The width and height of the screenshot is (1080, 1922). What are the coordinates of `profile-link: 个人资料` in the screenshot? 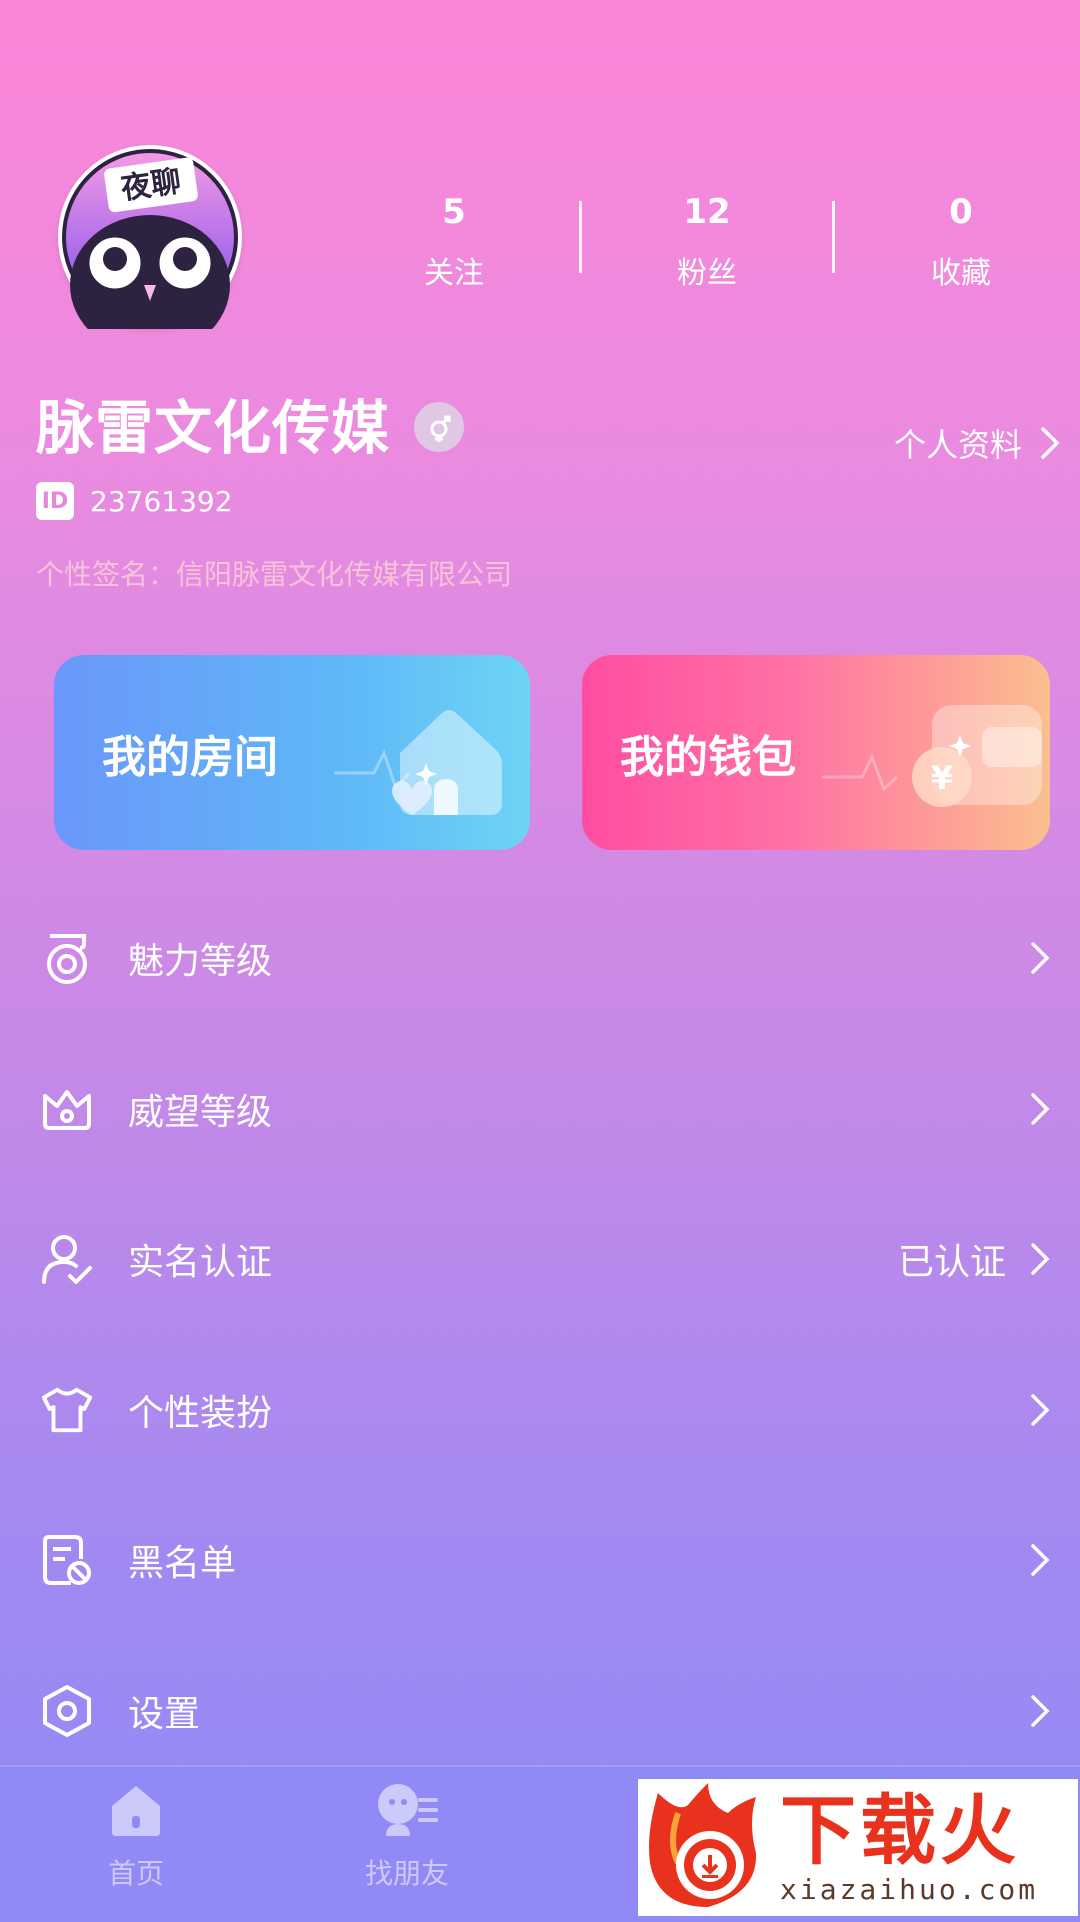 It's located at (977, 443).